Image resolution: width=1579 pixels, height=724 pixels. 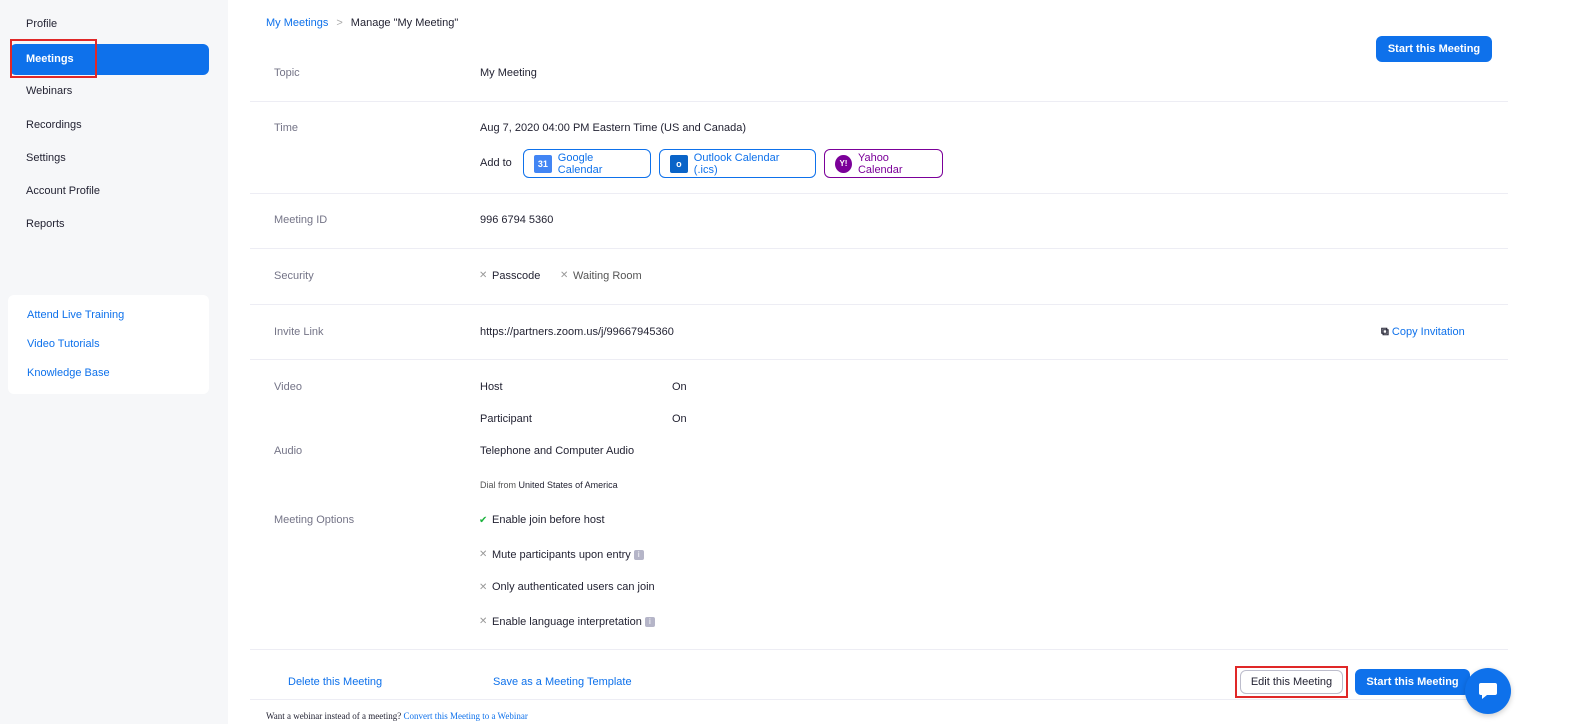 What do you see at coordinates (483, 520) in the screenshot?
I see `check-icon: ✔` at bounding box center [483, 520].